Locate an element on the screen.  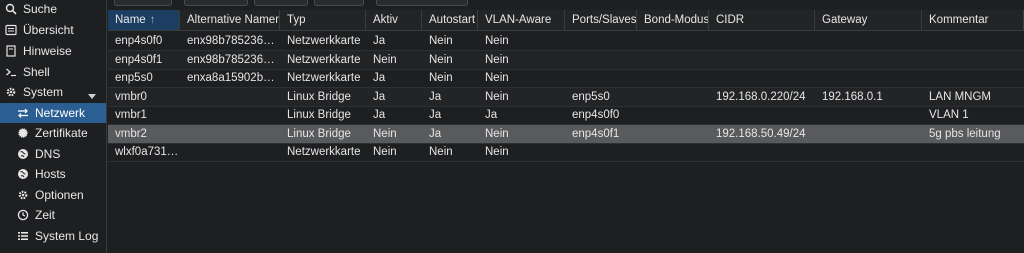
cell-cidr: 192.168.0.220/24 is located at coordinates (761, 96).